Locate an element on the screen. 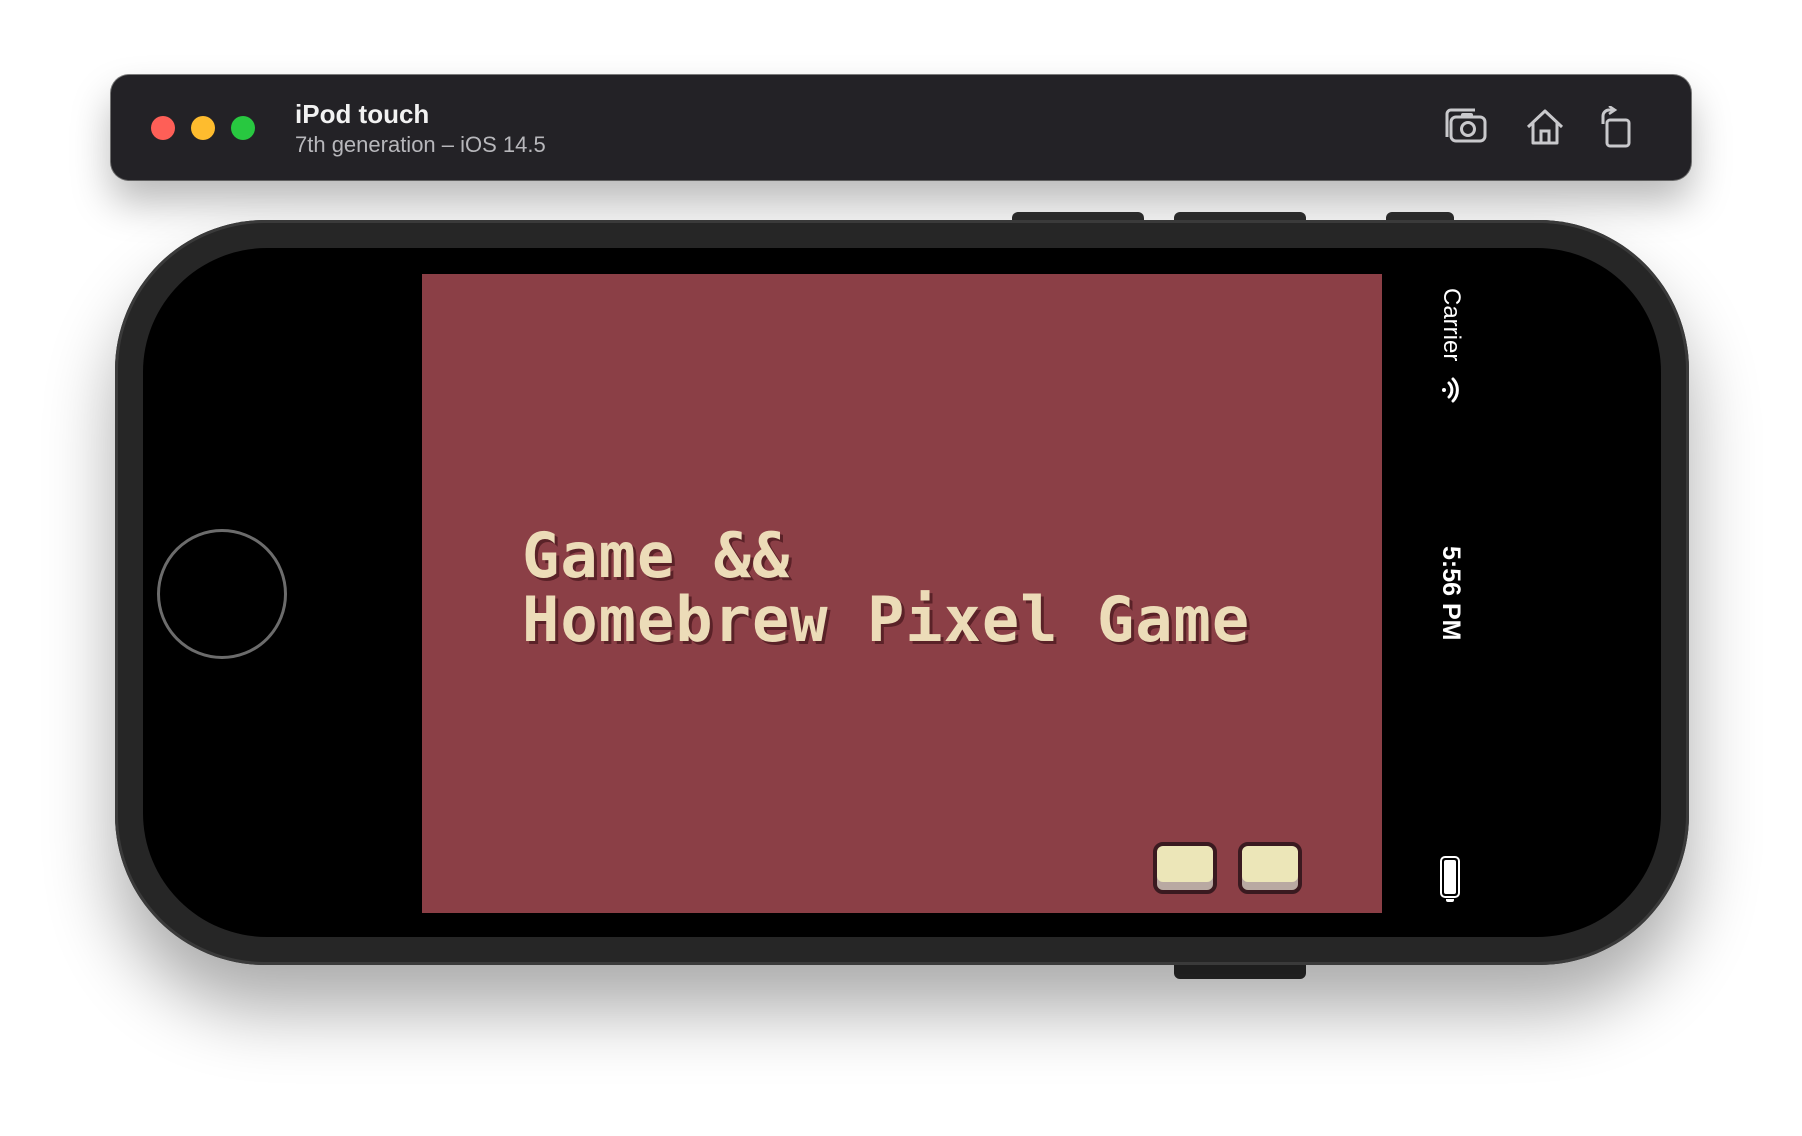  device-home-button is located at coordinates (222, 594).